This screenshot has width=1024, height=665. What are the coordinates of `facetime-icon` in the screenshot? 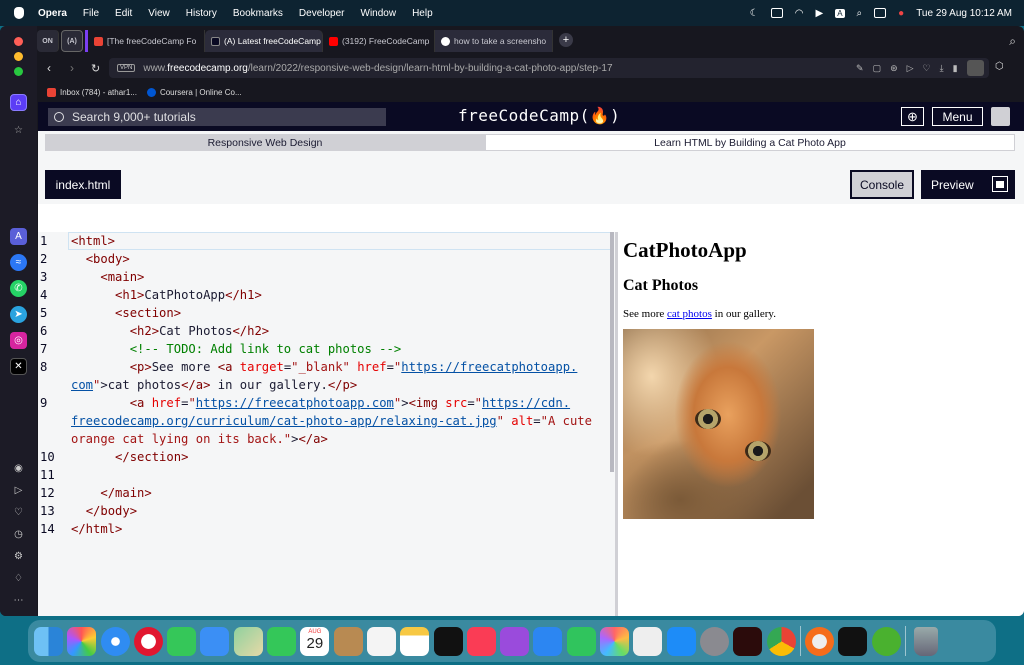 It's located at (282, 641).